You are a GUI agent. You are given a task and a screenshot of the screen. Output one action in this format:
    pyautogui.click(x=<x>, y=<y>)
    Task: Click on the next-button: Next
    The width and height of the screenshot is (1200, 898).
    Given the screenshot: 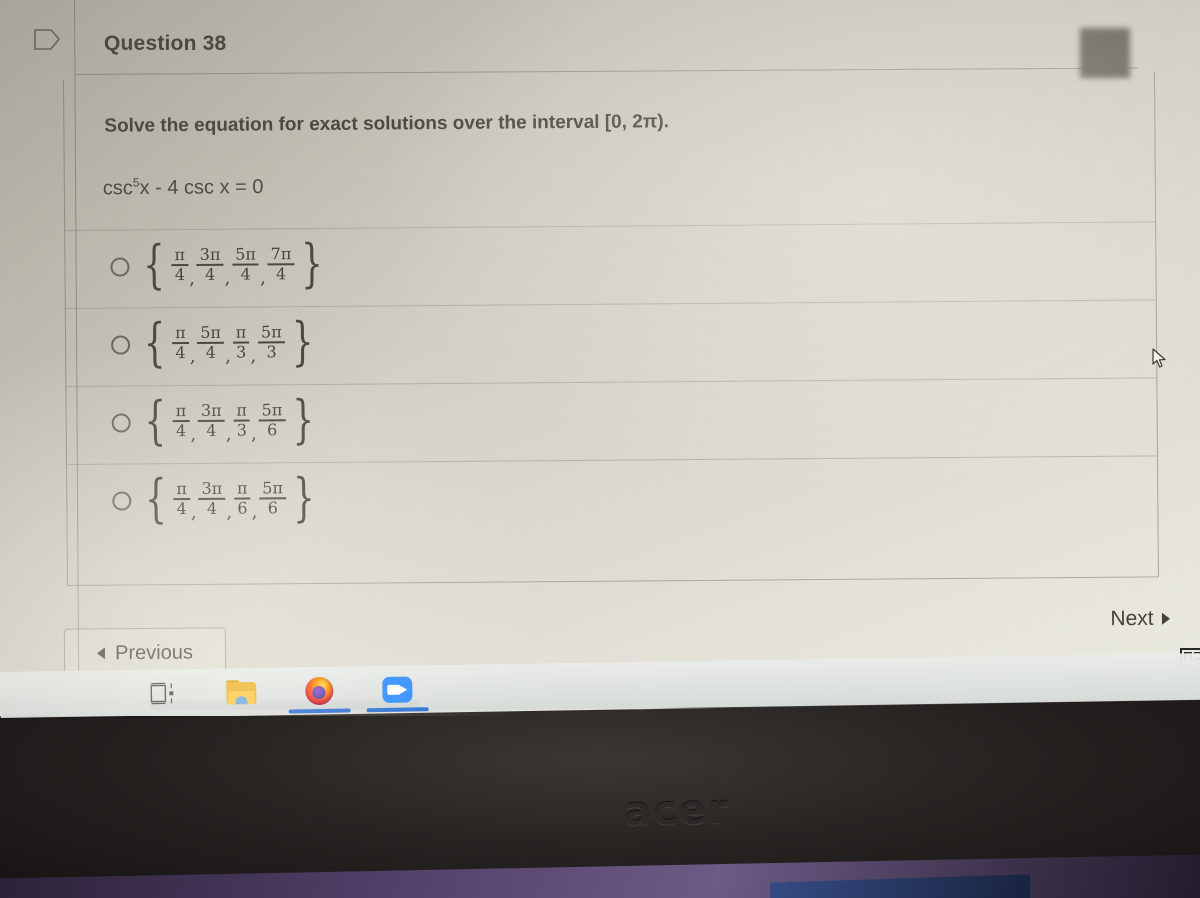 What is the action you would take?
    pyautogui.click(x=1140, y=619)
    